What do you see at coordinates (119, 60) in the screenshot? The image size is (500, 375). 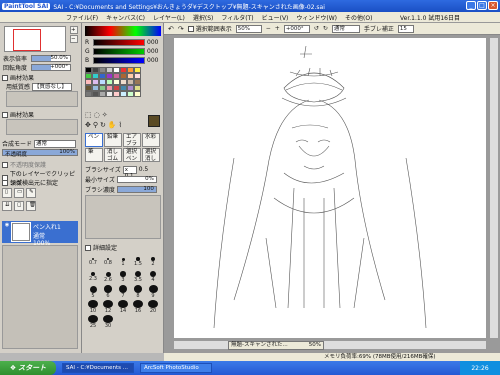 I see `blue-slider` at bounding box center [119, 60].